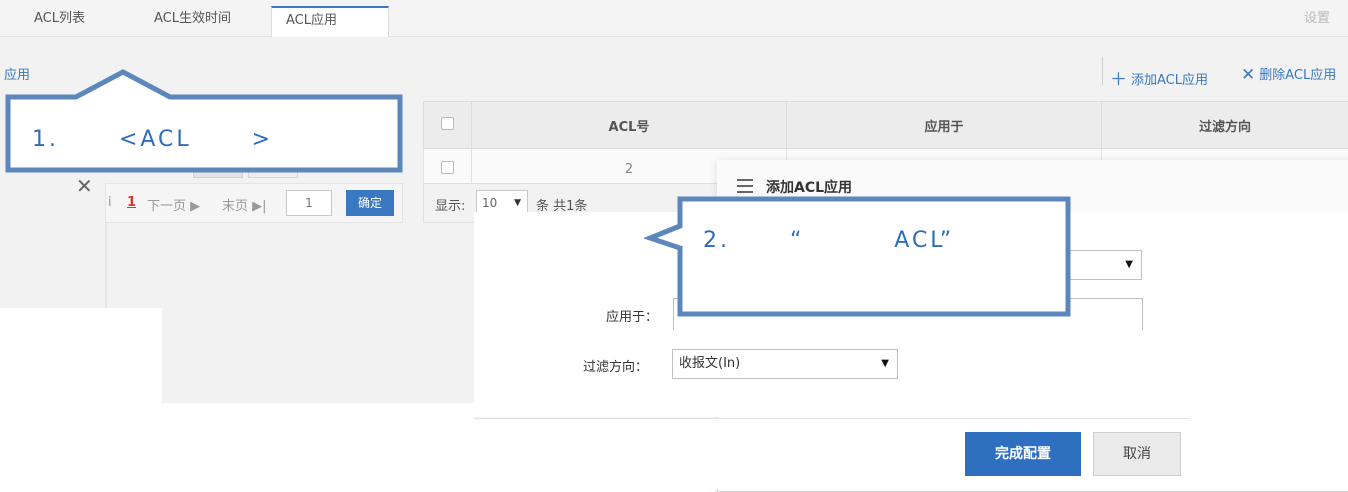  What do you see at coordinates (615, 365) in the screenshot?
I see `direction-label: 过滤方向：` at bounding box center [615, 365].